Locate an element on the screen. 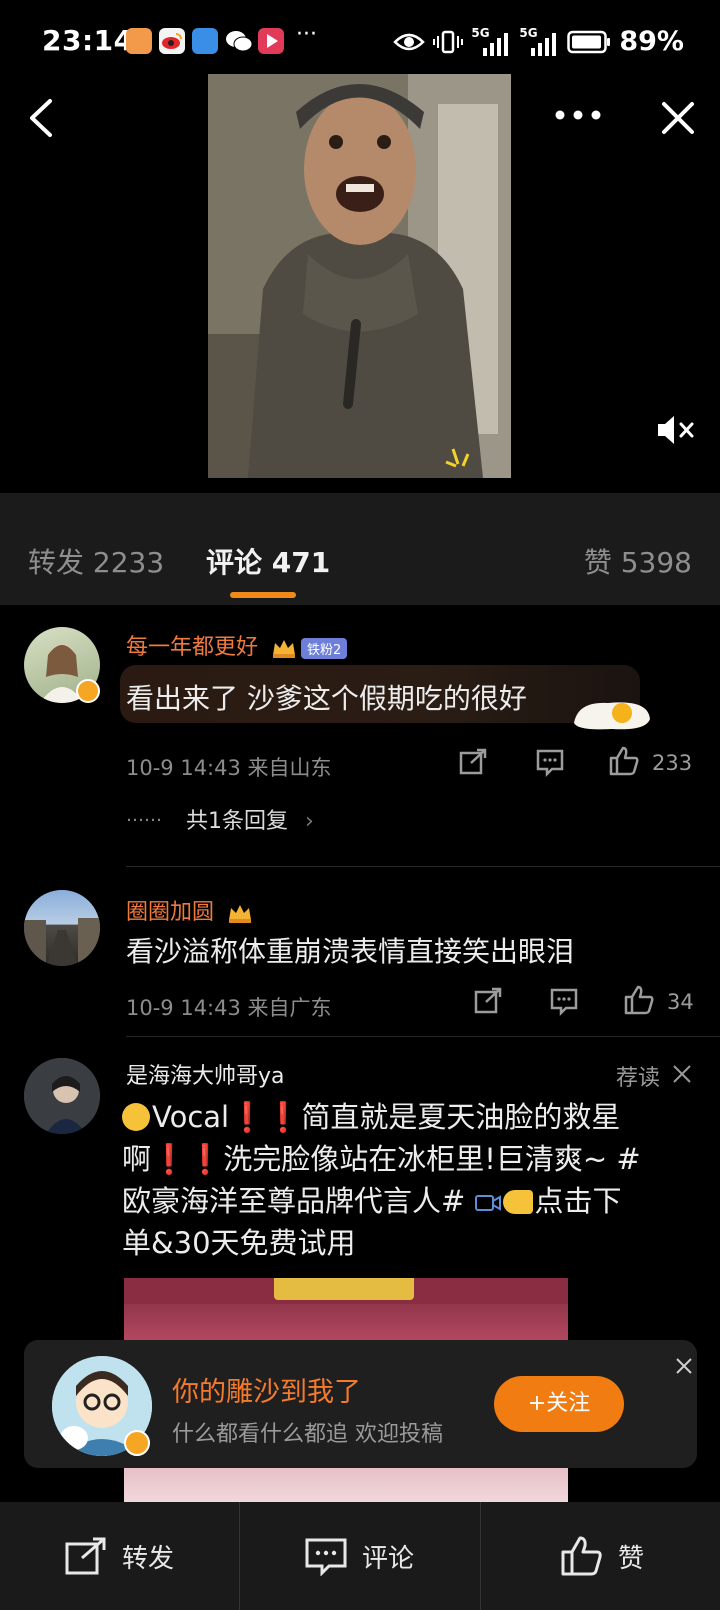  weibo-icon is located at coordinates (172, 41).